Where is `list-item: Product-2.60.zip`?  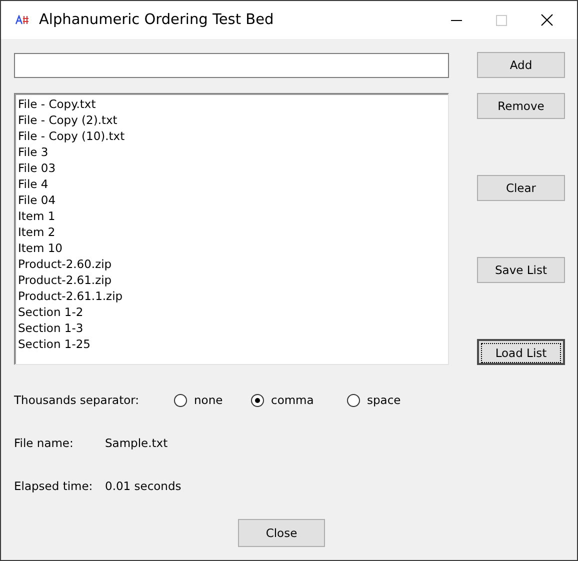 list-item: Product-2.60.zip is located at coordinates (231, 264).